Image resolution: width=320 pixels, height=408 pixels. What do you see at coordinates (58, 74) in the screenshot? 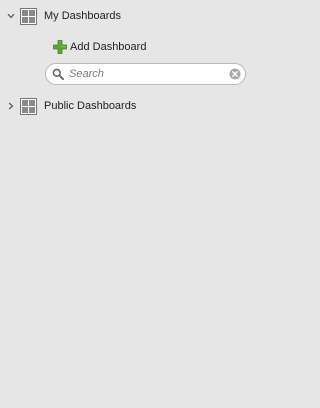
I see `search-icon` at bounding box center [58, 74].